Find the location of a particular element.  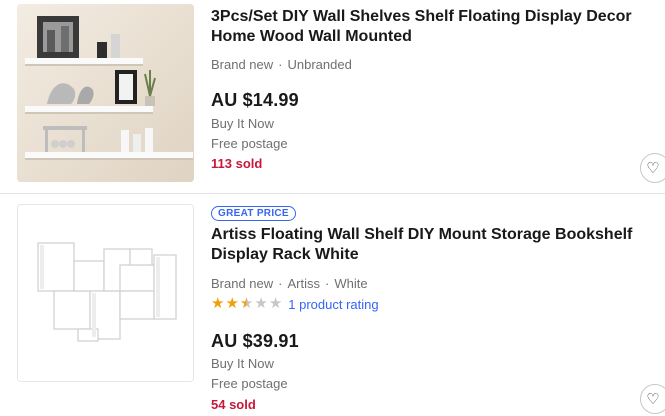

listing-subtitle: Brand new · Artiss · White is located at coordinates (289, 283).